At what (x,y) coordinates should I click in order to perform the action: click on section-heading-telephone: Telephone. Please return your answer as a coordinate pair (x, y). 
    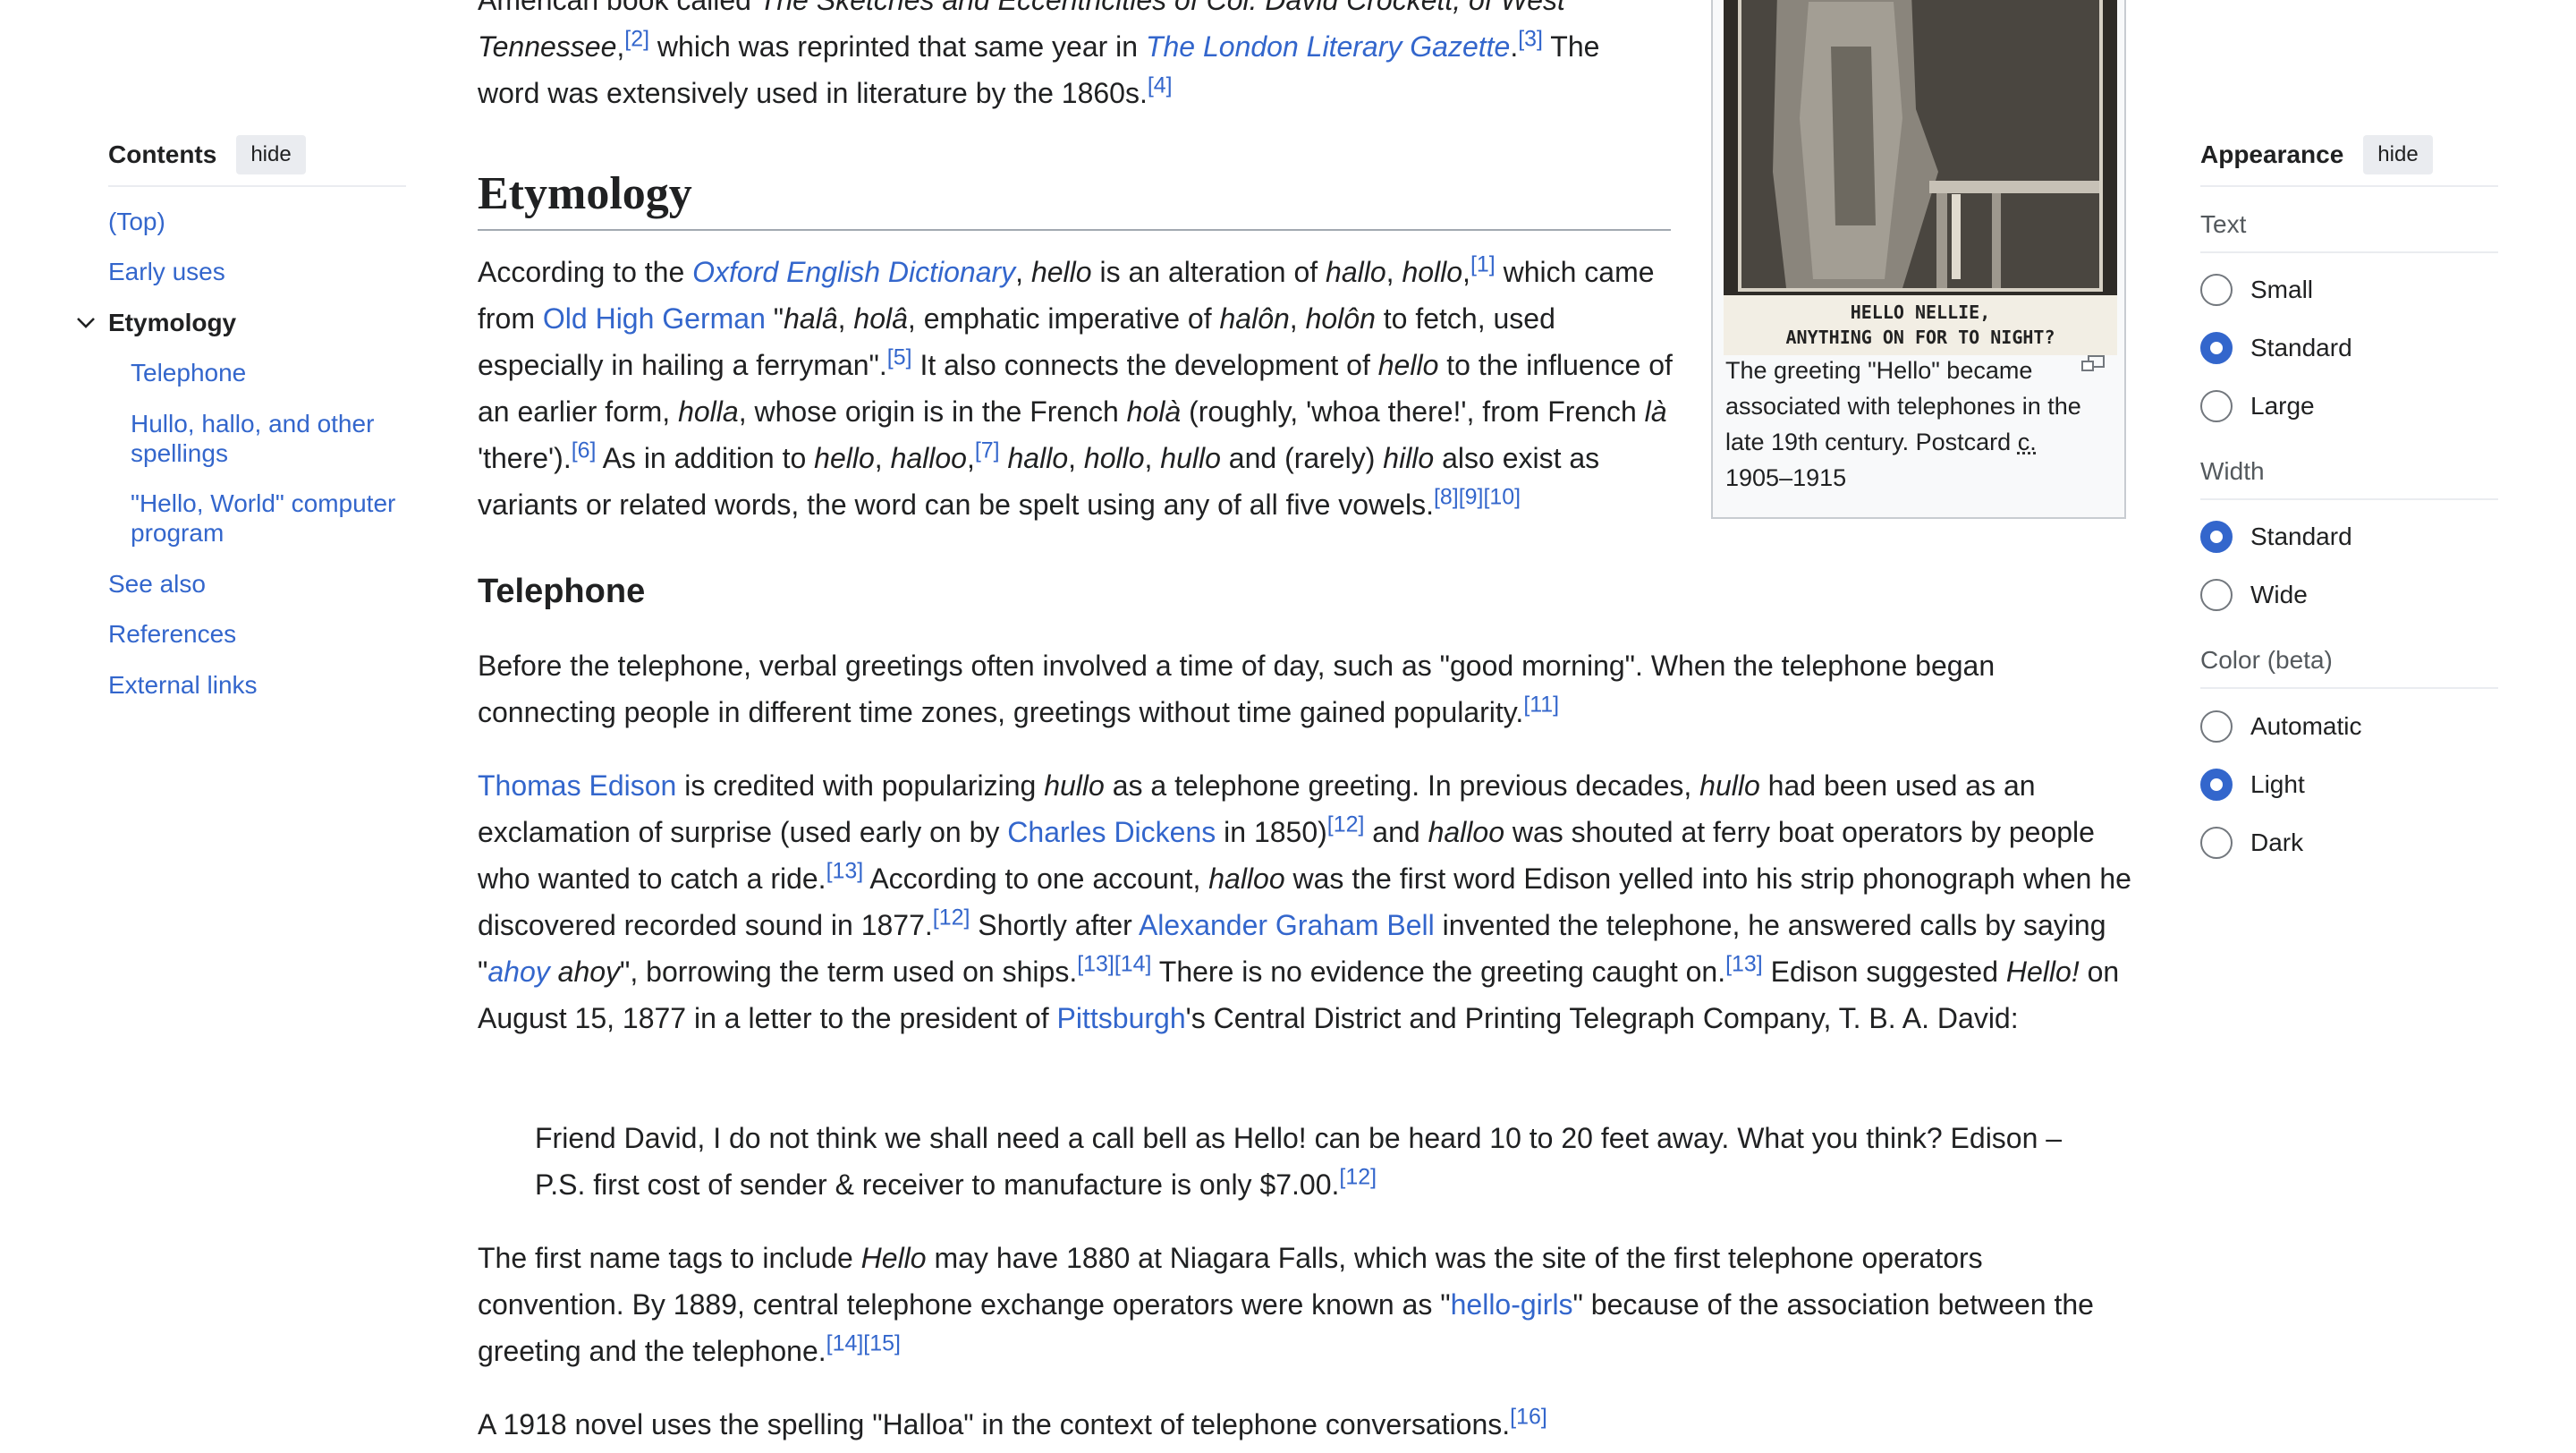
    Looking at the image, I should click on (562, 591).